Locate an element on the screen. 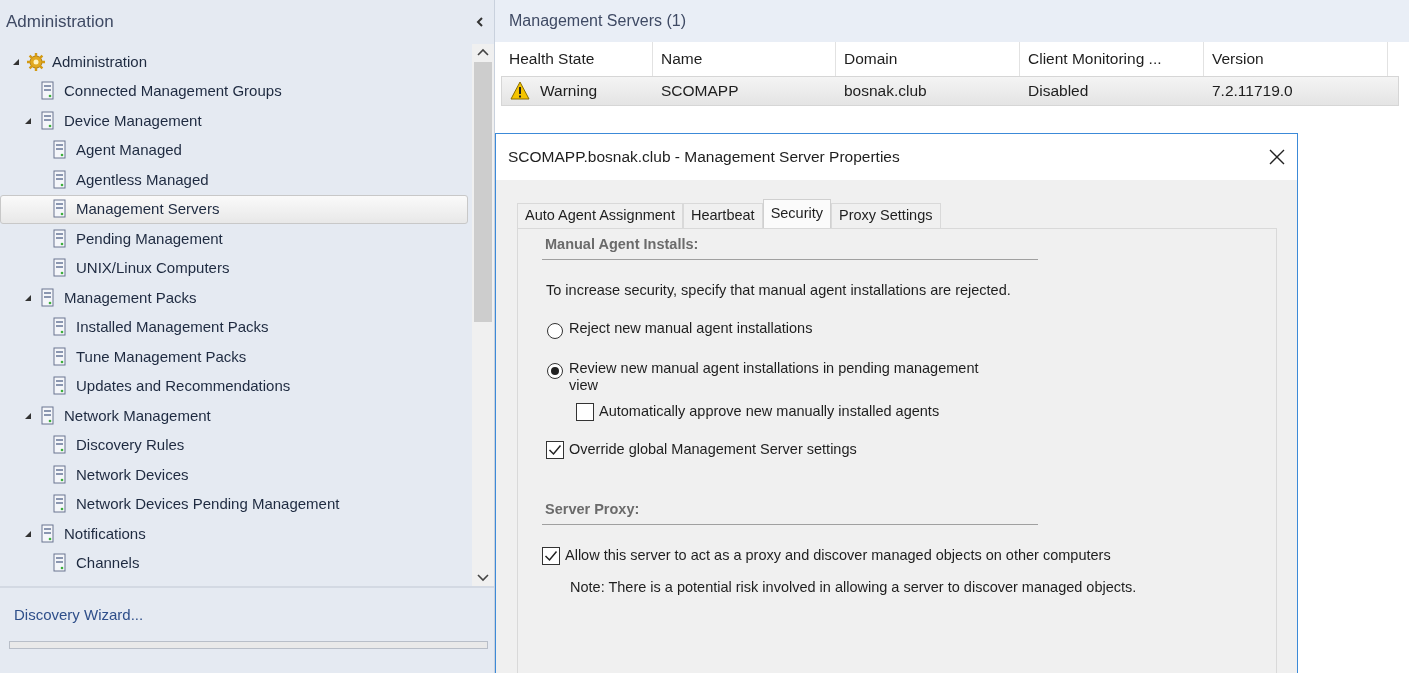 This screenshot has width=1409, height=673. pane-title: Administration is located at coordinates (60, 22).